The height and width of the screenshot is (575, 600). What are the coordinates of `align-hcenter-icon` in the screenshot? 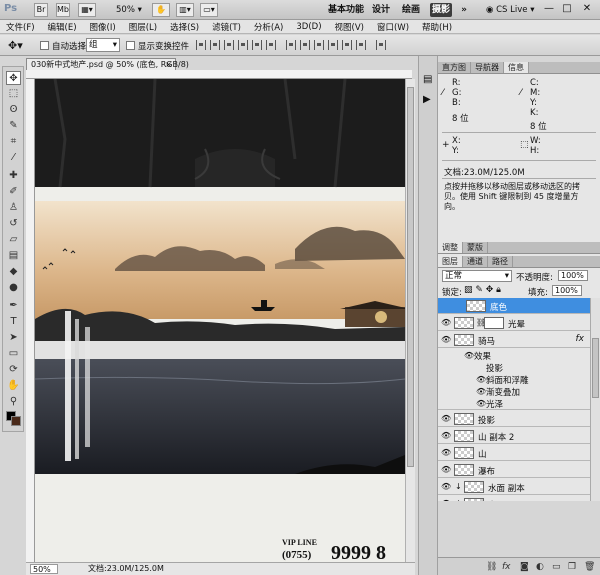 It's located at (257, 45).